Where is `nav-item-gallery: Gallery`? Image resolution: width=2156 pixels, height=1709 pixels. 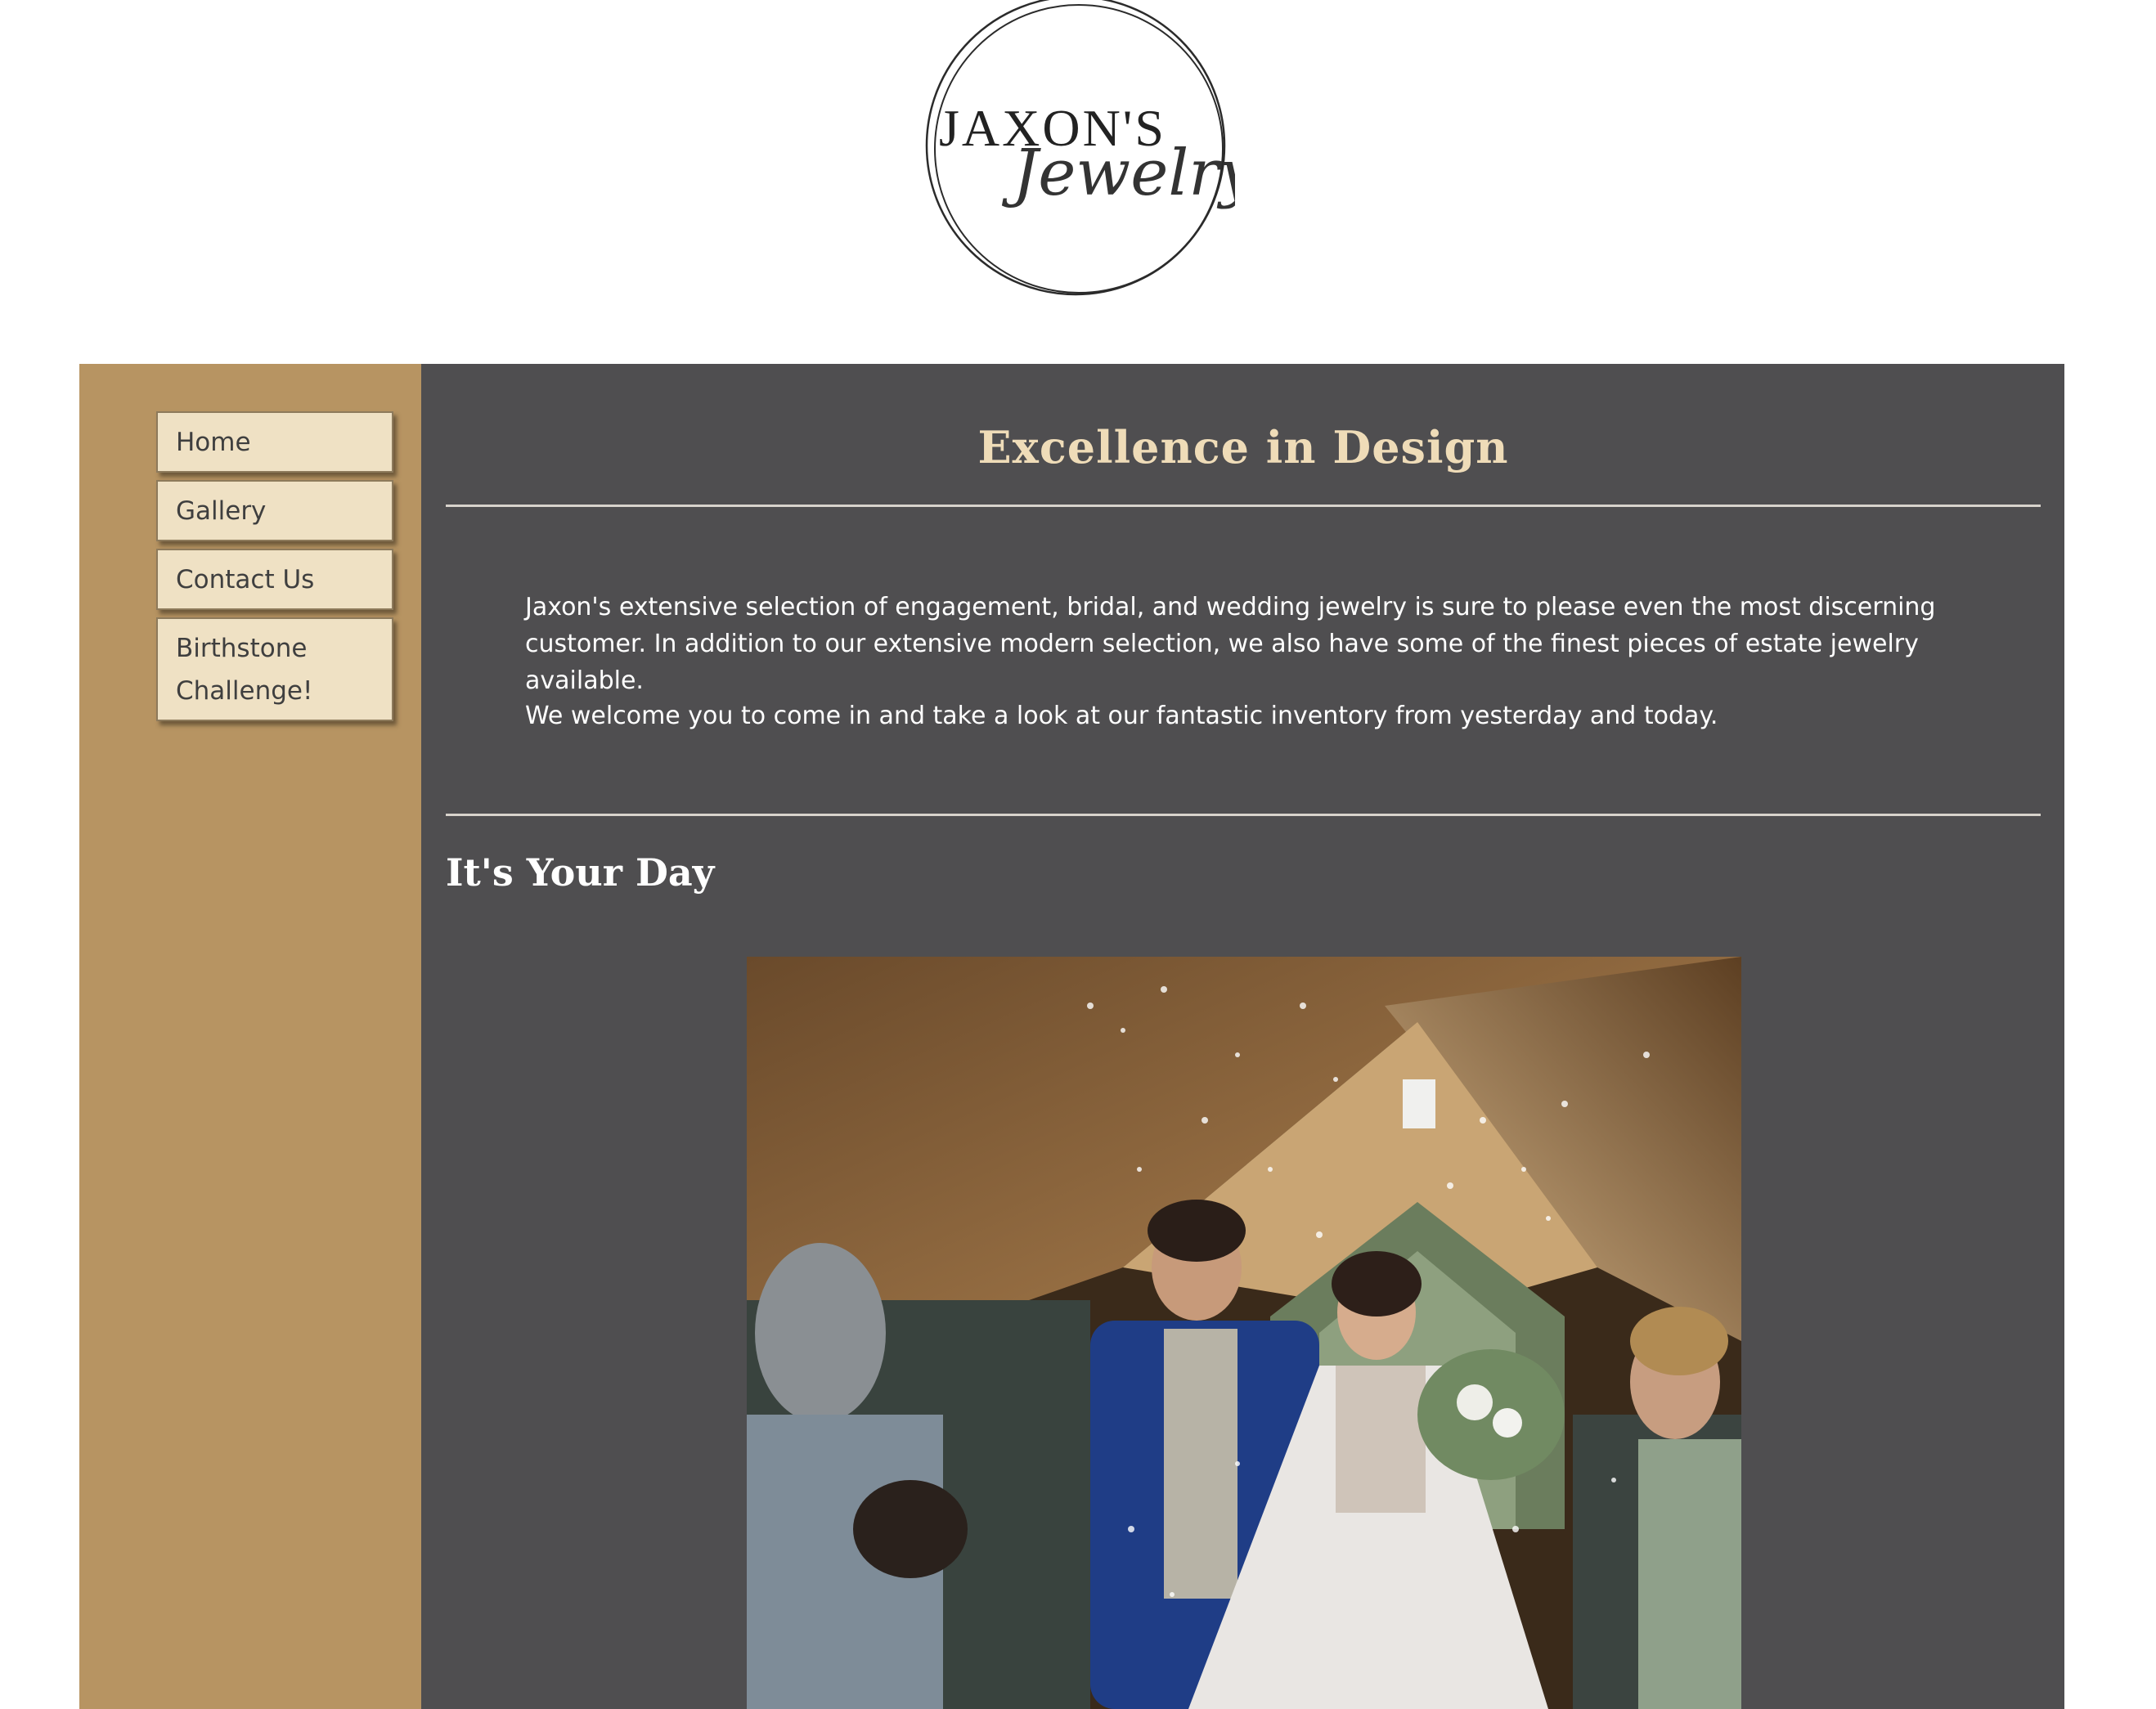
nav-item-gallery: Gallery is located at coordinates (274, 510).